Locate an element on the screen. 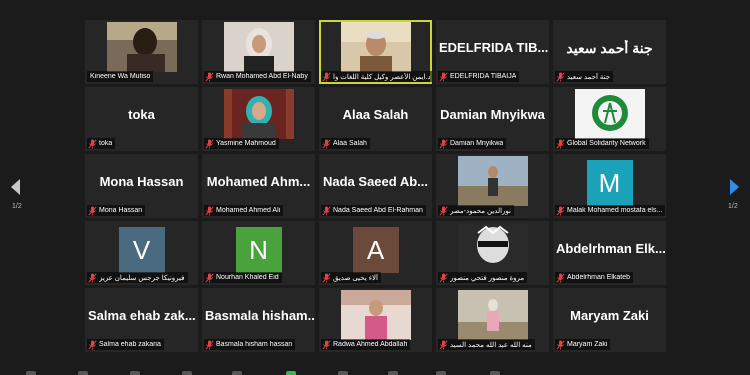  participant-tile: Yasmine Mahmoud is located at coordinates (258, 119).